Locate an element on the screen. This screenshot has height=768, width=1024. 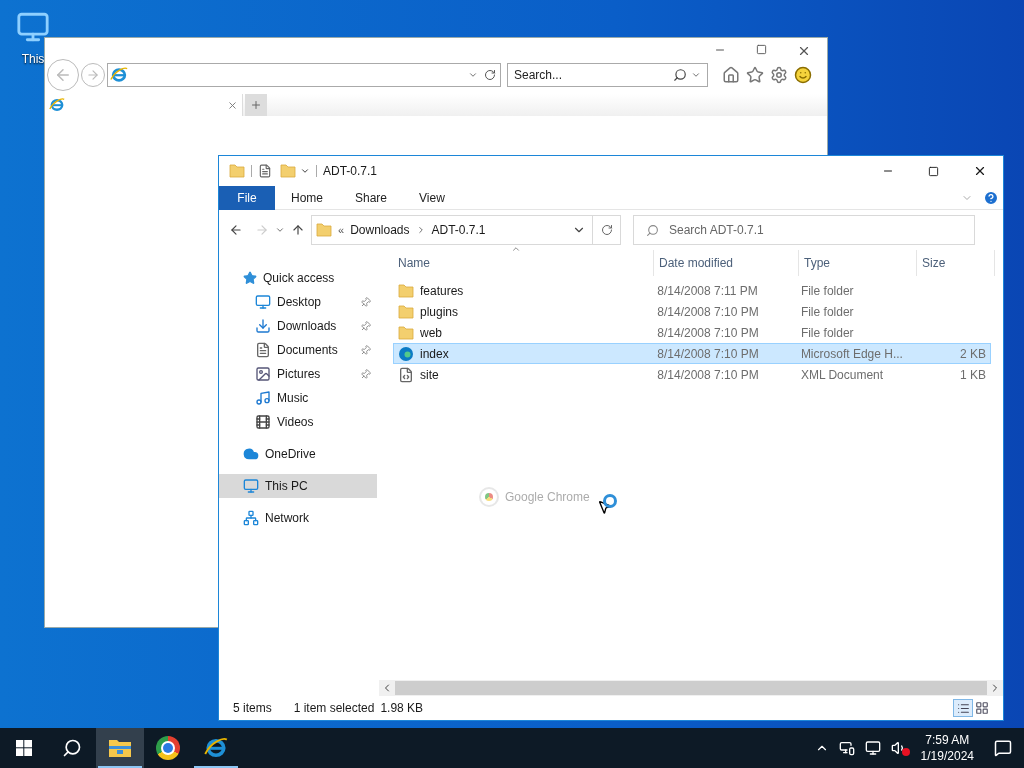
details-icon is located at coordinates (963, 708).